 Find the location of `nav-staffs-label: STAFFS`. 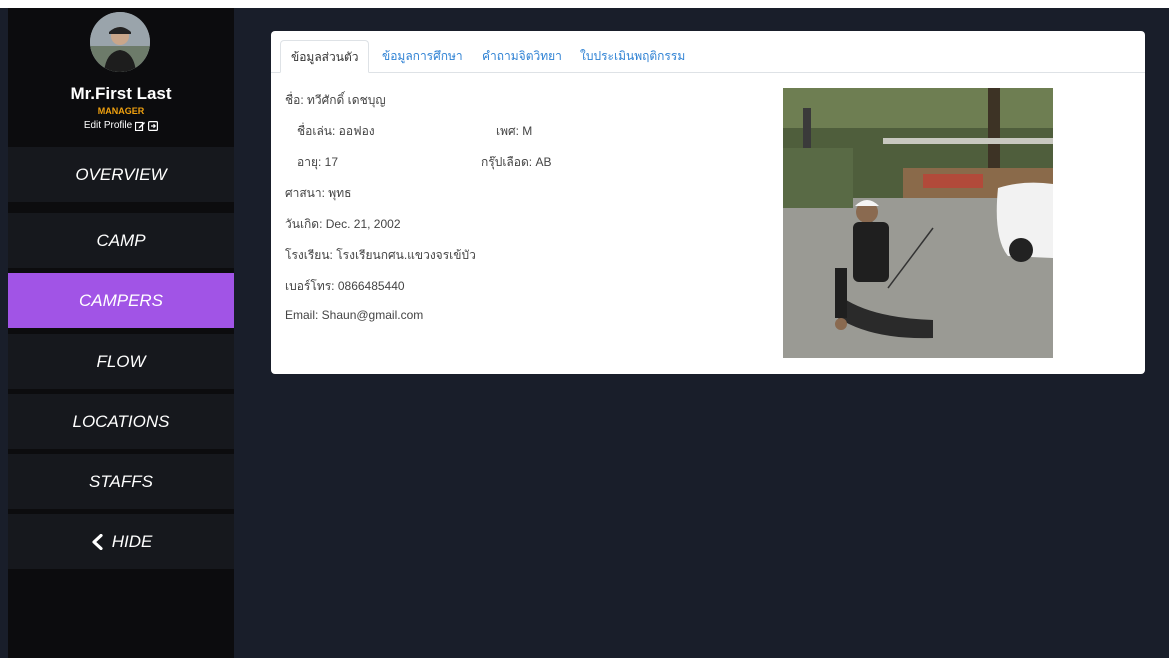

nav-staffs-label: STAFFS is located at coordinates (121, 481).